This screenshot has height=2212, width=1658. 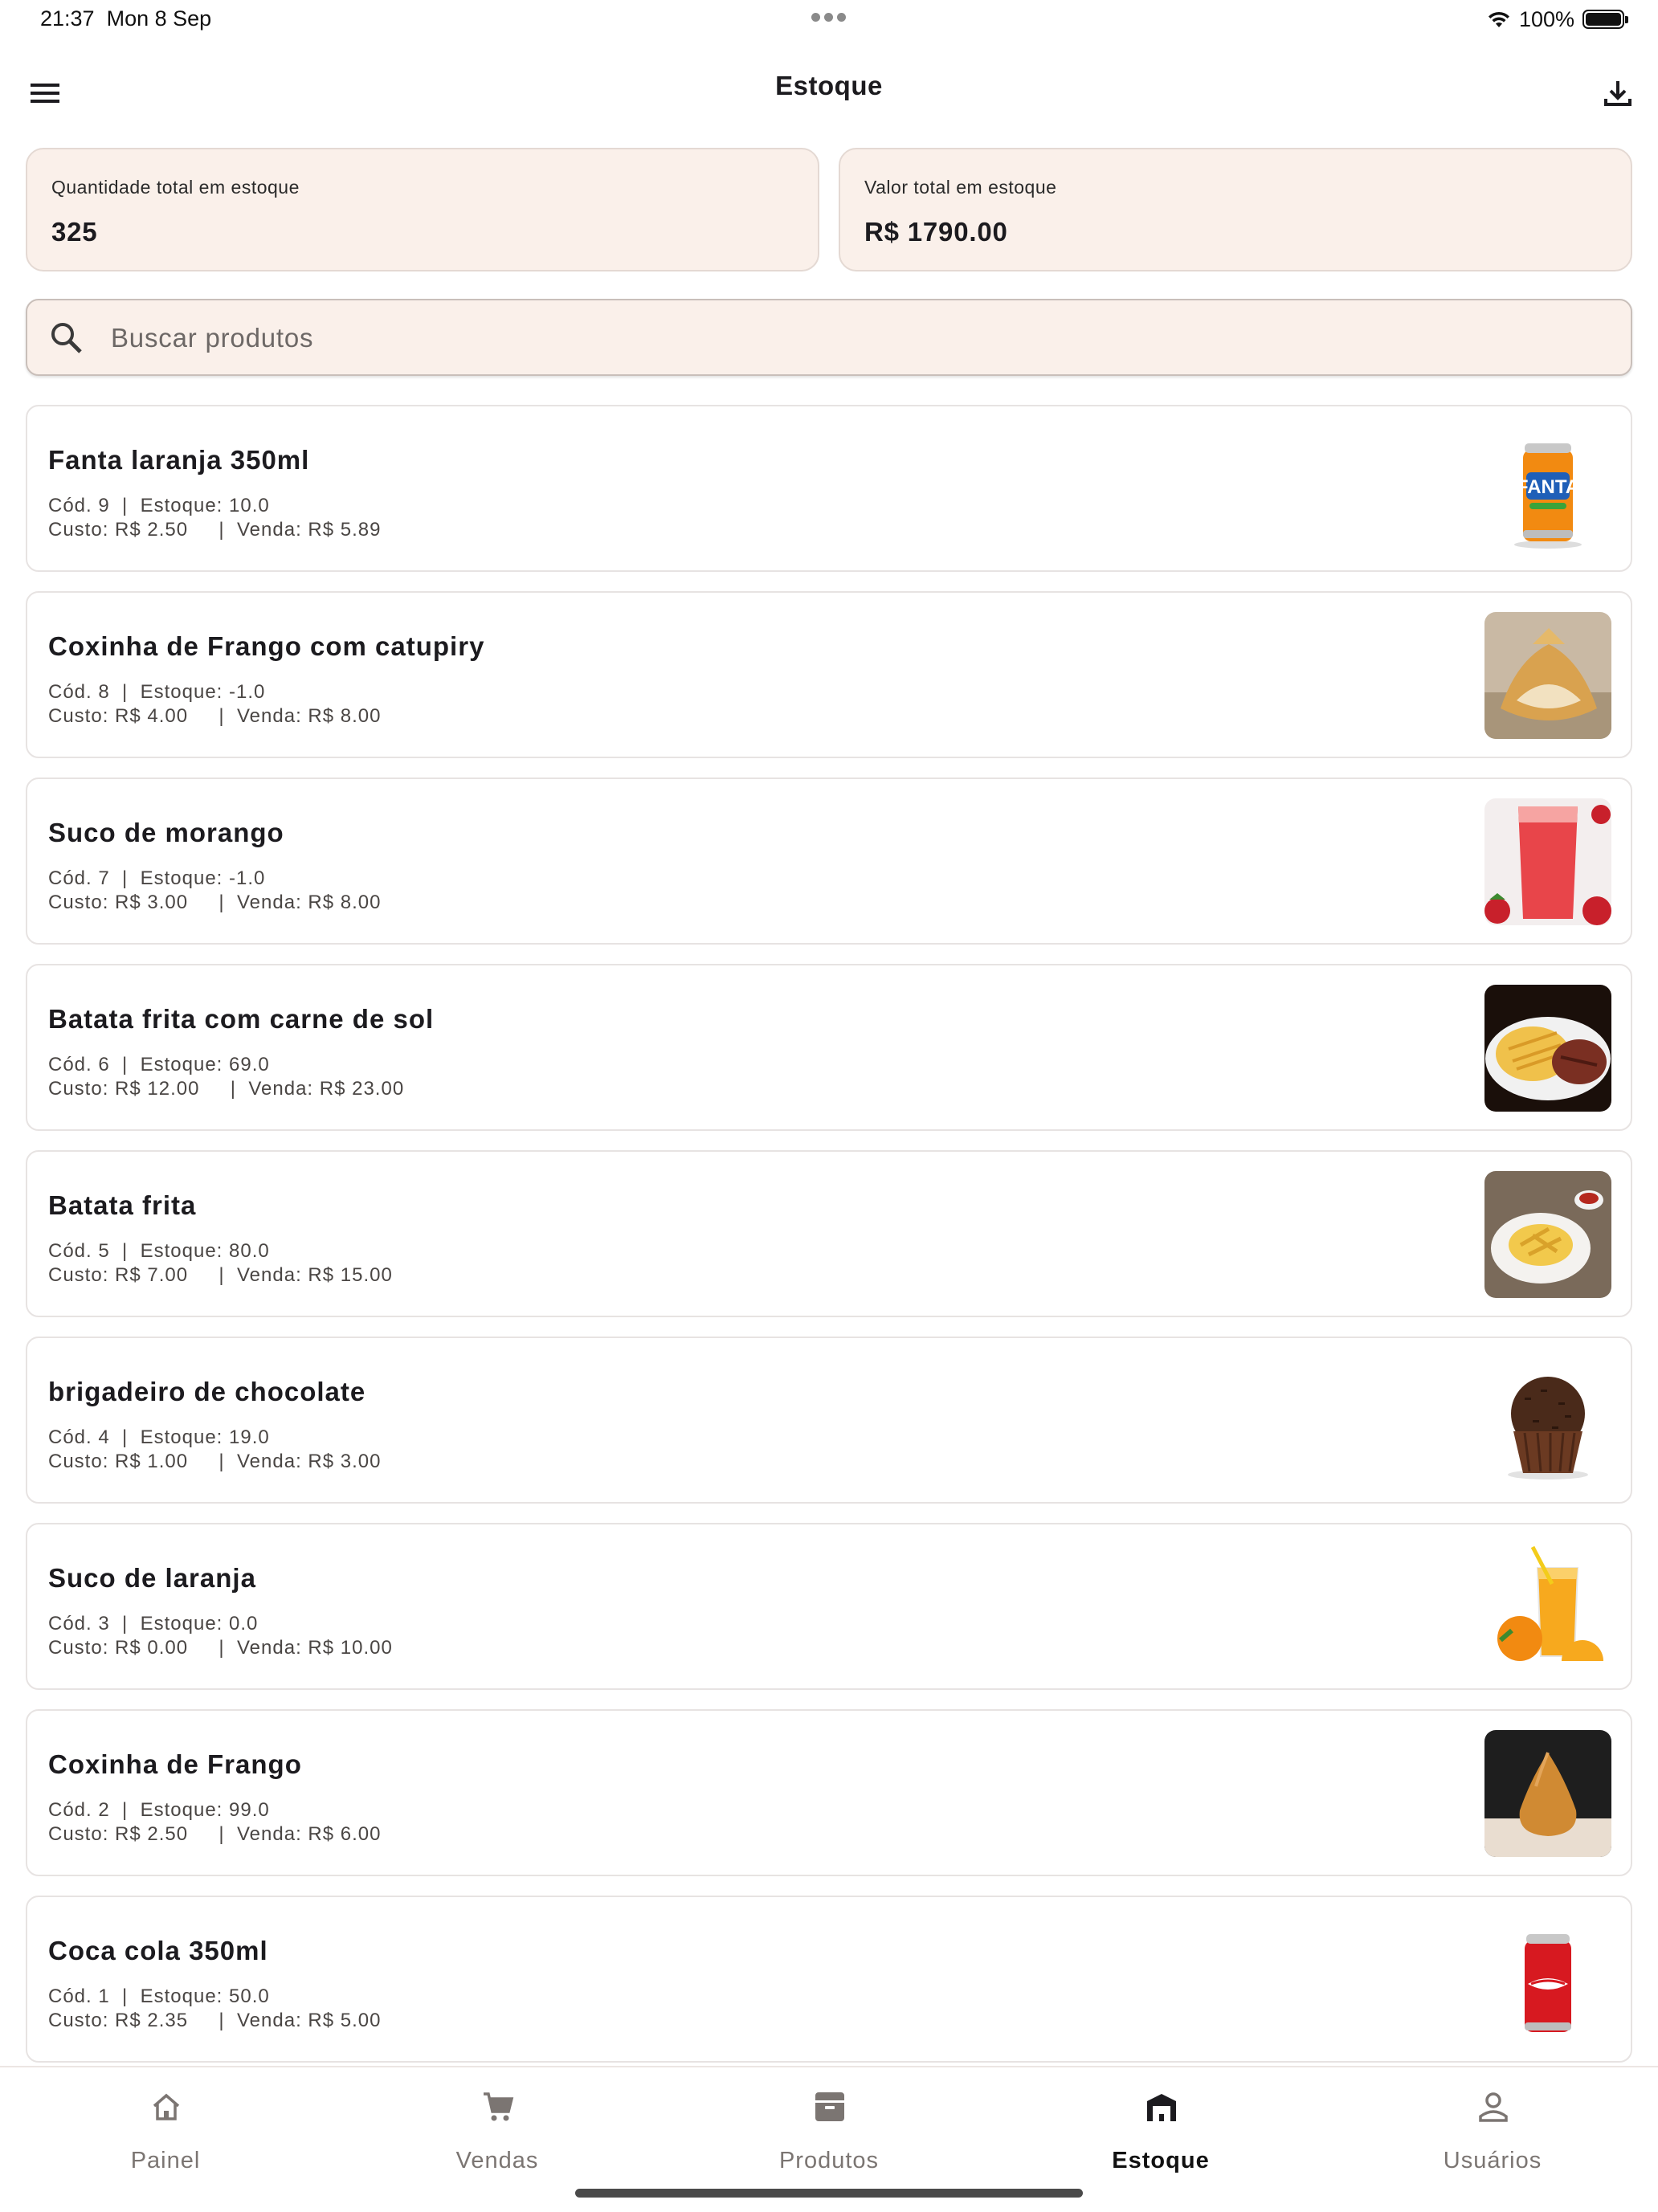 I want to click on page-title: Estoque, so click(x=829, y=85).